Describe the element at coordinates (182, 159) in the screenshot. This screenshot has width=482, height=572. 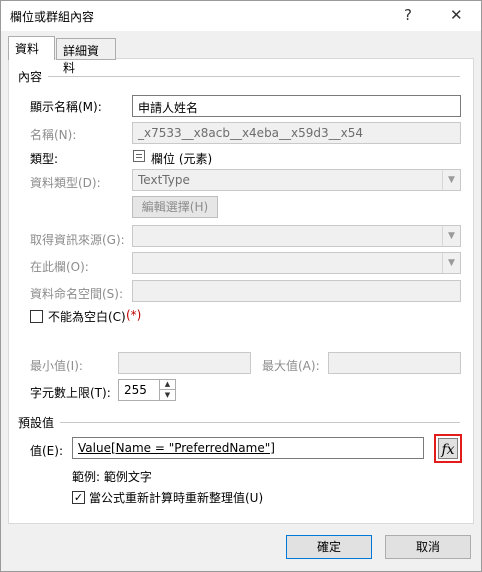
I see `type-value: 欄位 (元素)` at that location.